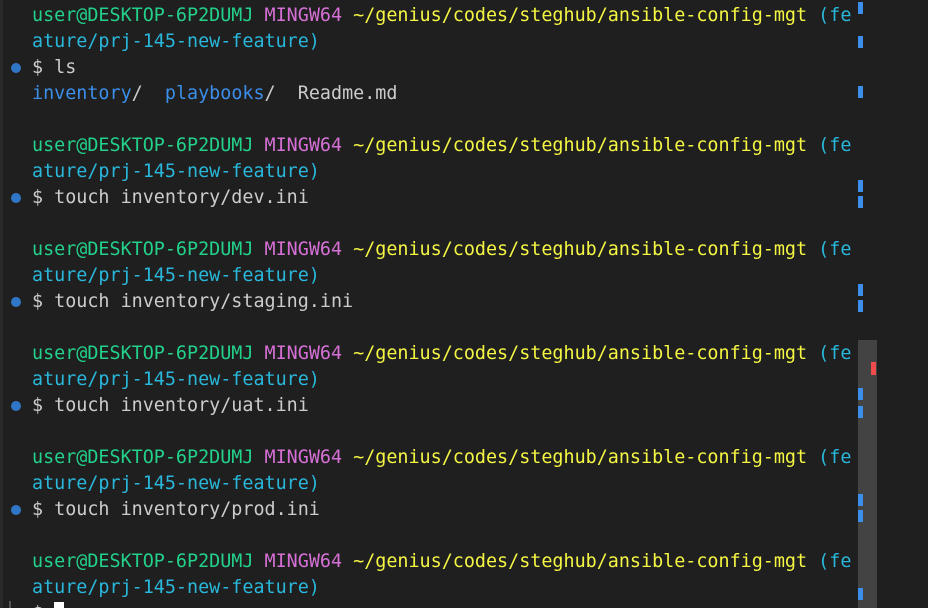  I want to click on command-text: $ ls, so click(54, 67).